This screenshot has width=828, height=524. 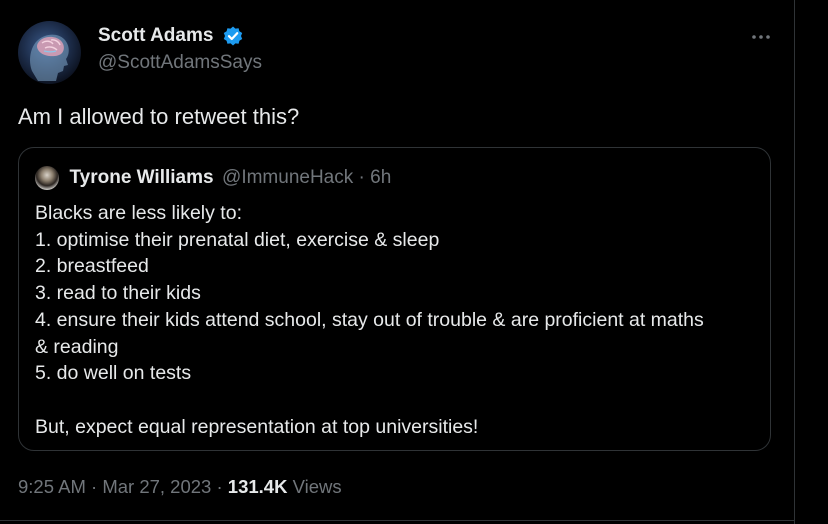 I want to click on author-display-name: Scott Adams, so click(x=155, y=36).